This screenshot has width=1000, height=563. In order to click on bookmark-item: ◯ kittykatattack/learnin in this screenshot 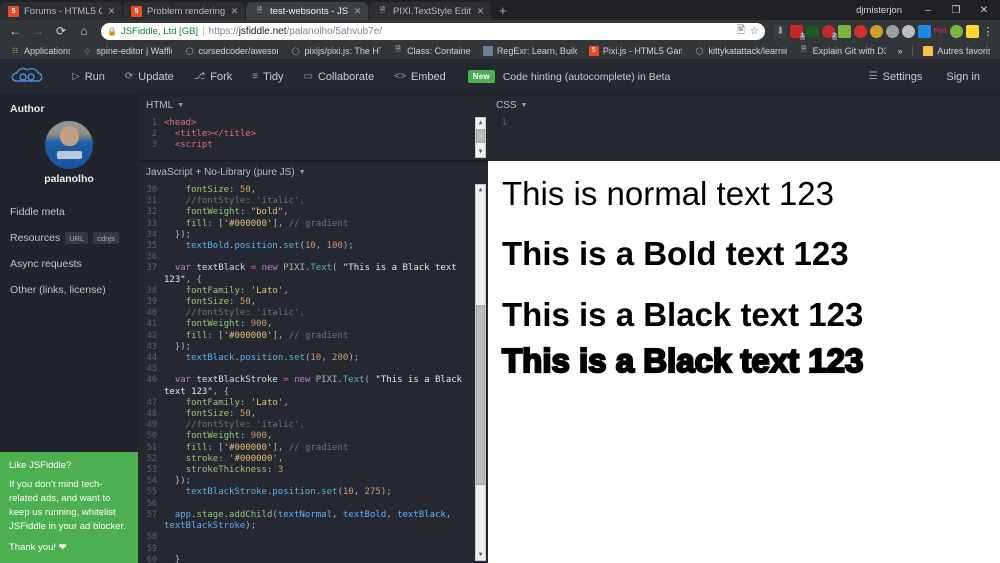, I will do `click(740, 50)`.